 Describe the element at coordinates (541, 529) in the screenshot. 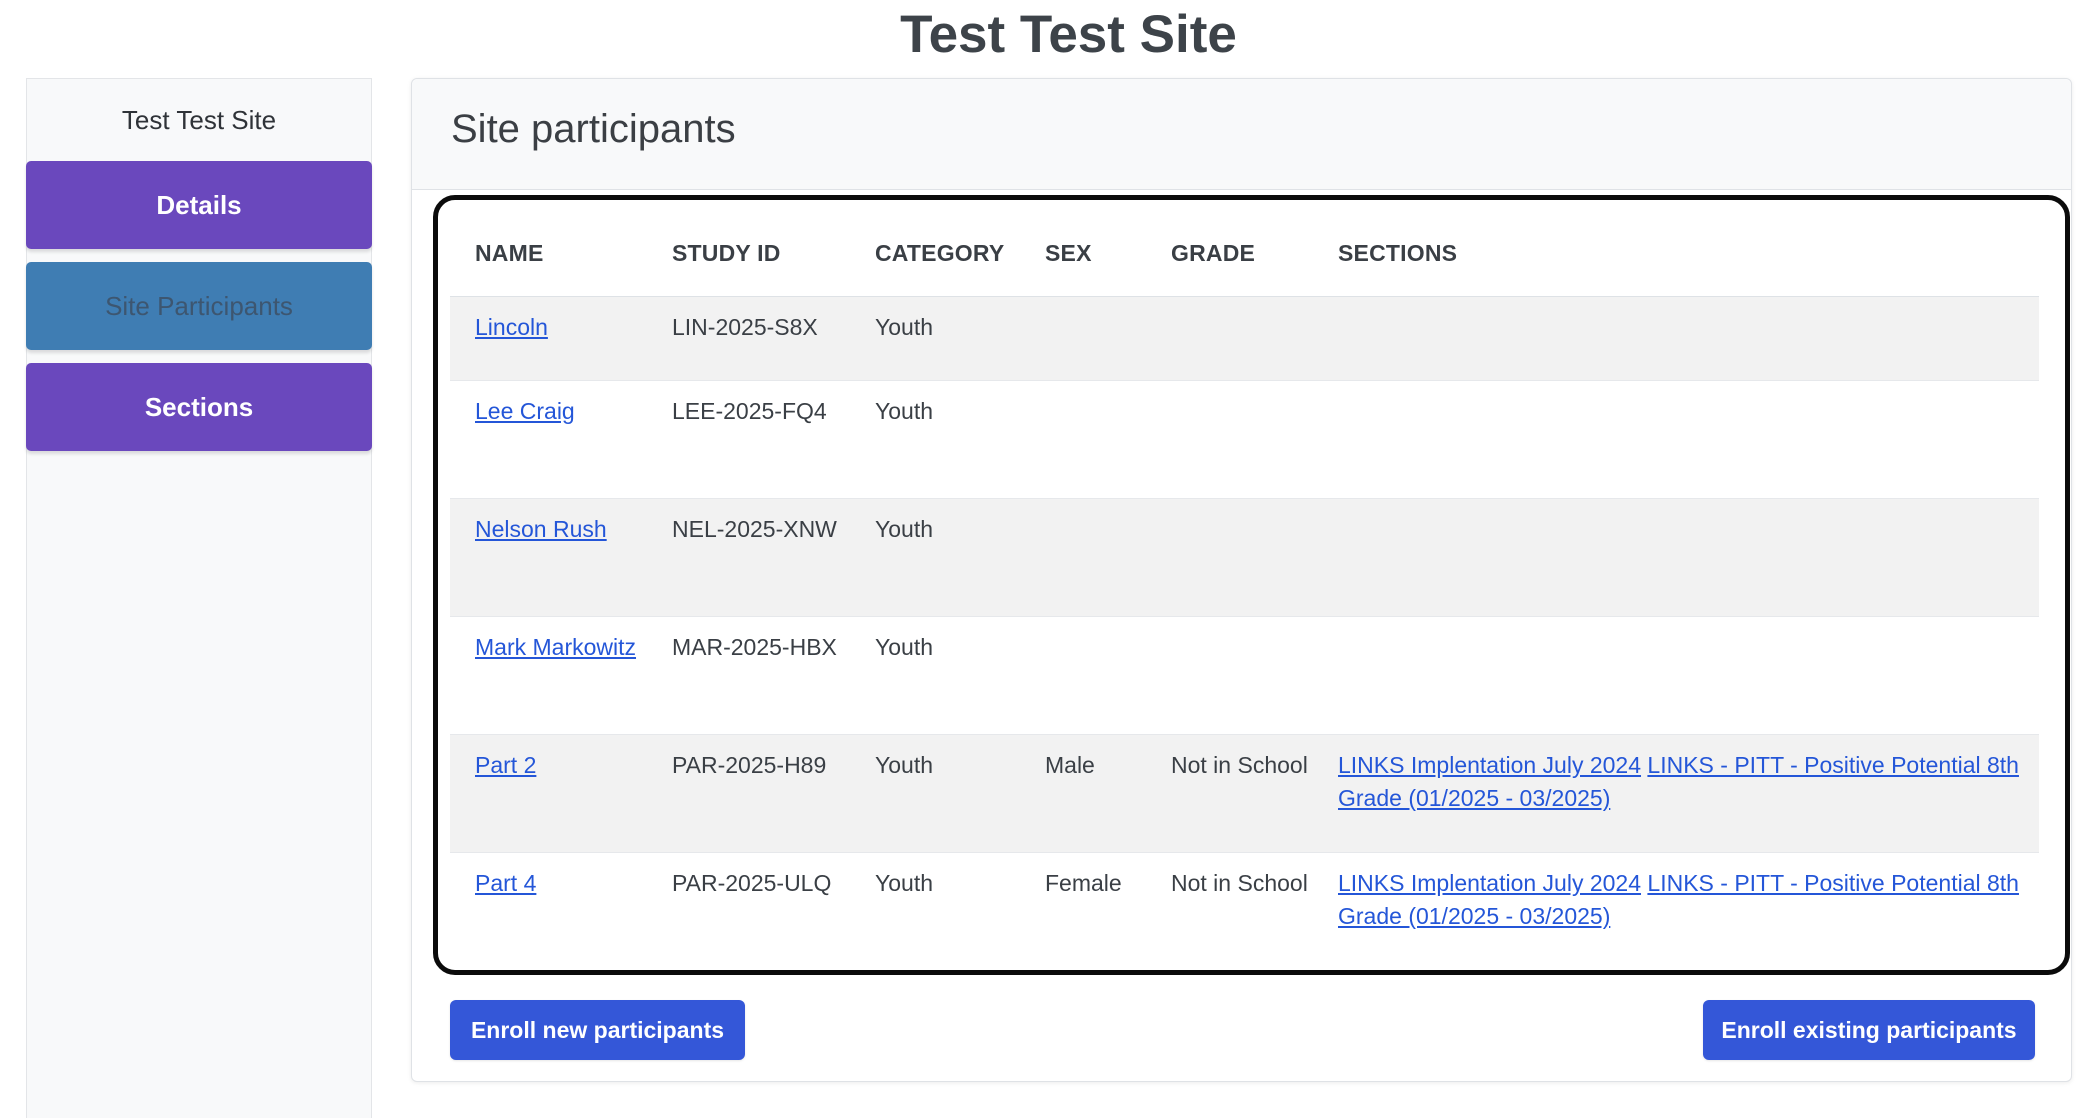

I see `participant-name-link: Nelson Rush` at that location.